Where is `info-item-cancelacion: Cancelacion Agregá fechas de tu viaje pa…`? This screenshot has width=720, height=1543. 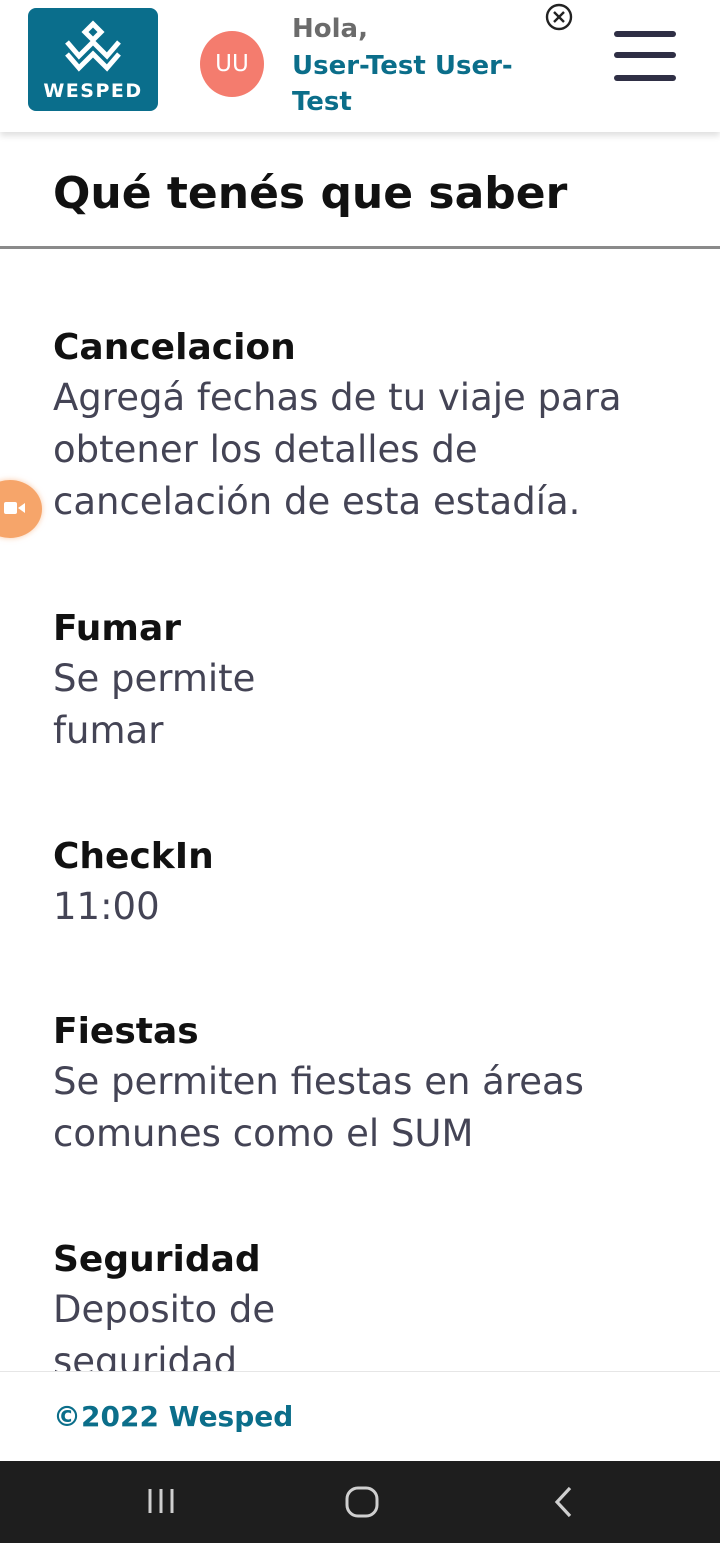
info-item-cancelacion: Cancelacion Agregá fechas de tu viaje pa… is located at coordinates (363, 426).